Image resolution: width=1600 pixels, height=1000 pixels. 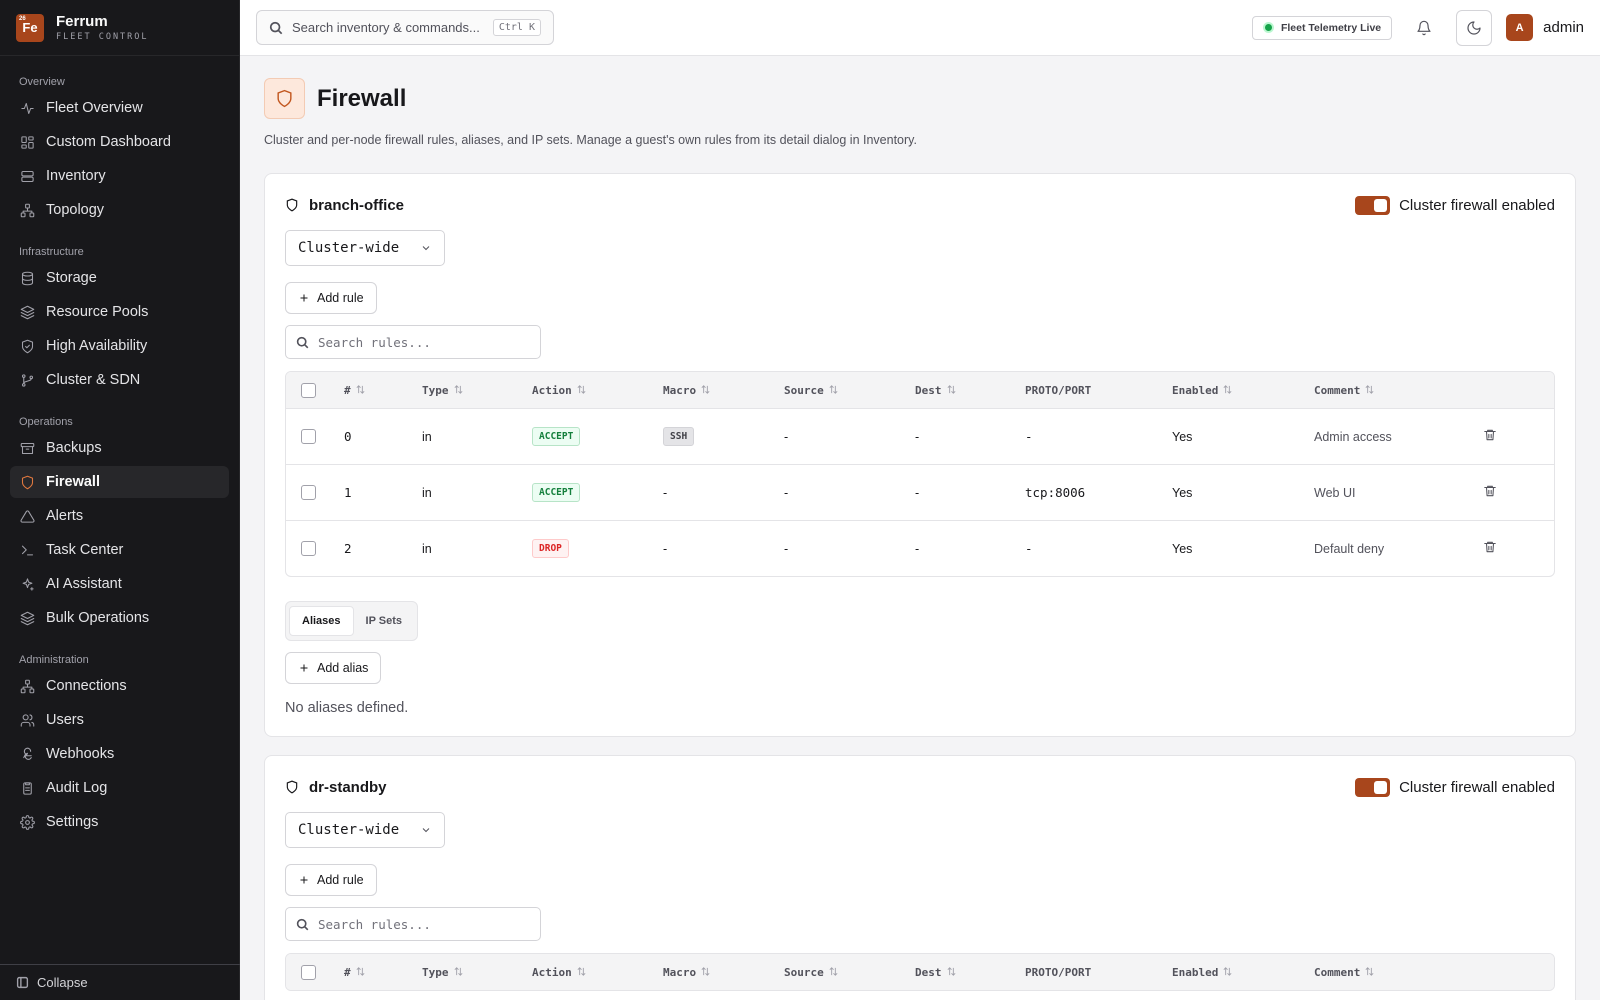 What do you see at coordinates (426, 830) in the screenshot?
I see `chevron-down-icon` at bounding box center [426, 830].